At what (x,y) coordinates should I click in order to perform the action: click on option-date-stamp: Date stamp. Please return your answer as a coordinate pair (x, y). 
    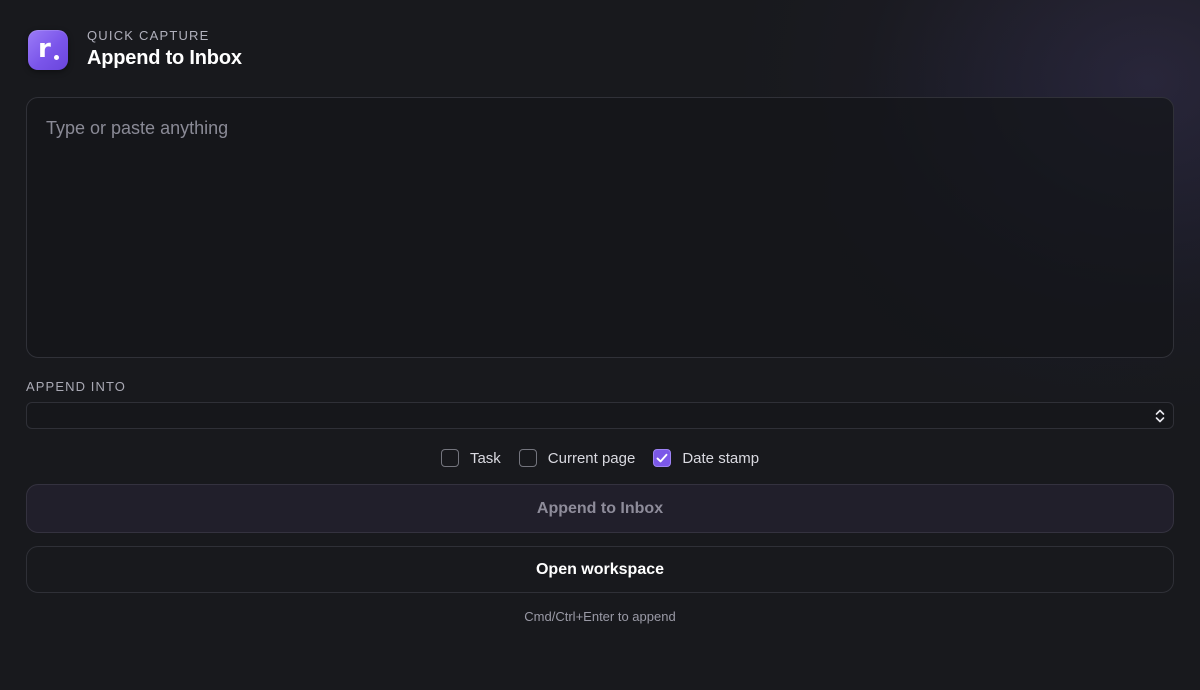
    Looking at the image, I should click on (706, 458).